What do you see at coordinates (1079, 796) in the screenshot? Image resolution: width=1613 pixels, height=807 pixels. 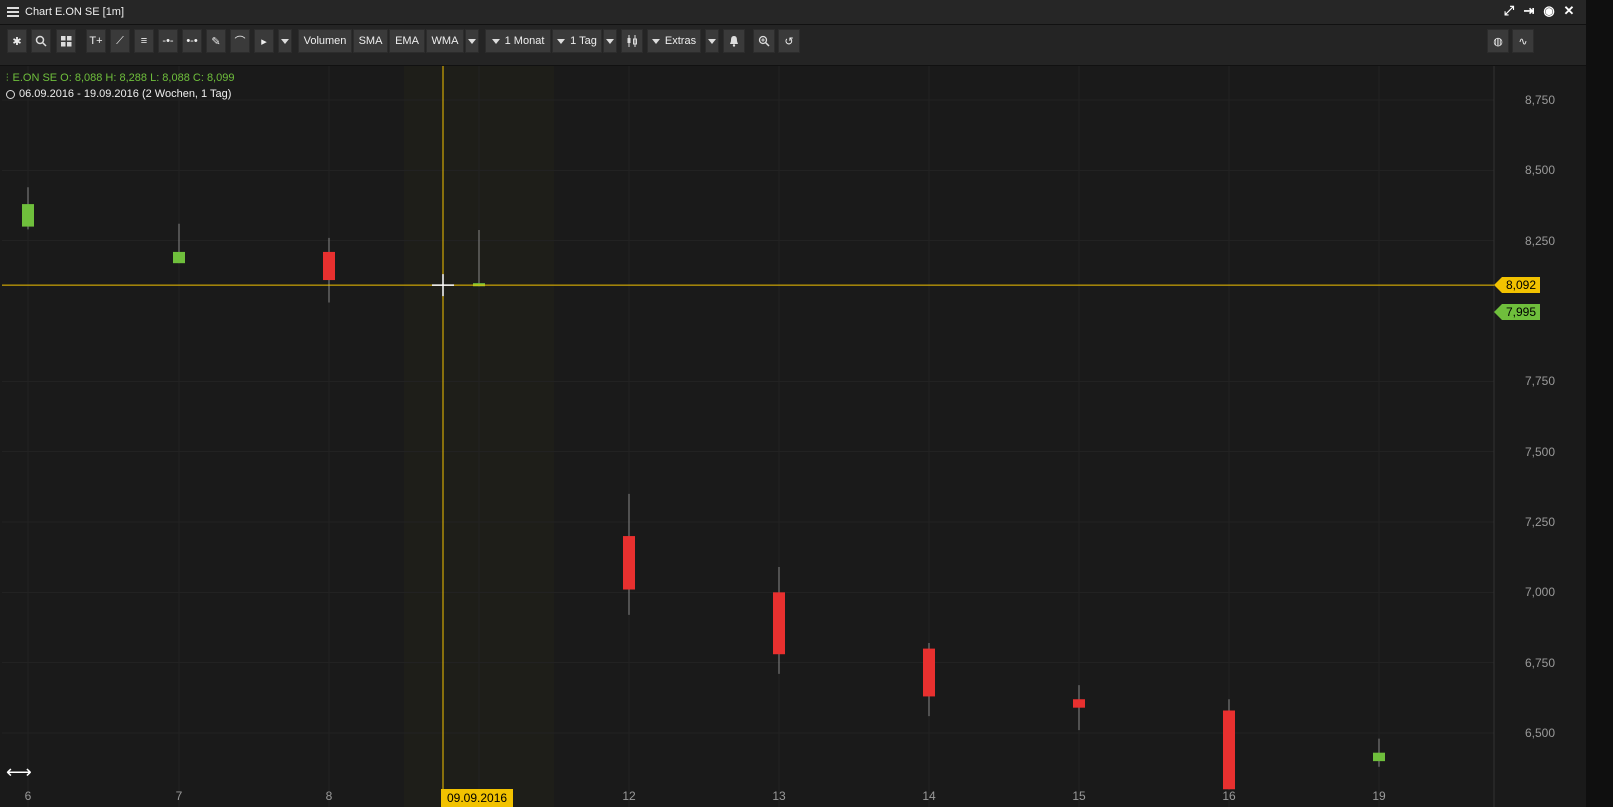 I see `x-tick-label: 15` at bounding box center [1079, 796].